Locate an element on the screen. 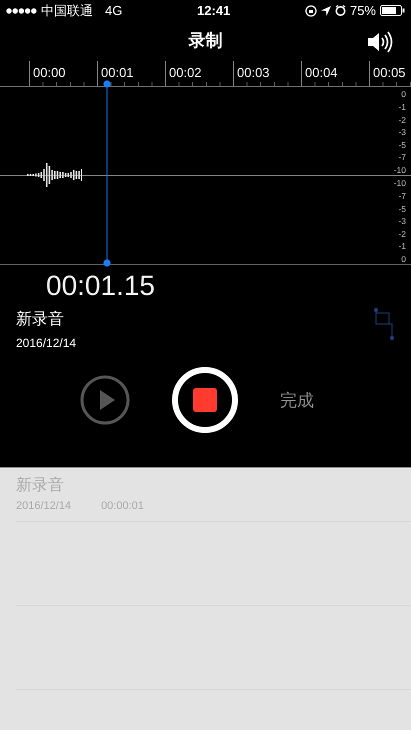  battery-percent: 75% is located at coordinates (363, 11).